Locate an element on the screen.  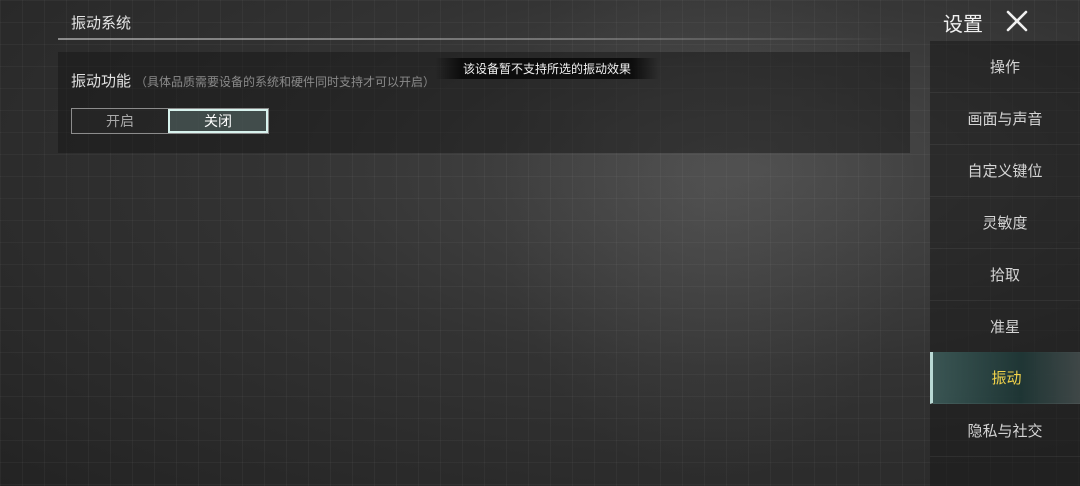
sidebar-item-pickup: 拾取 is located at coordinates (1005, 275).